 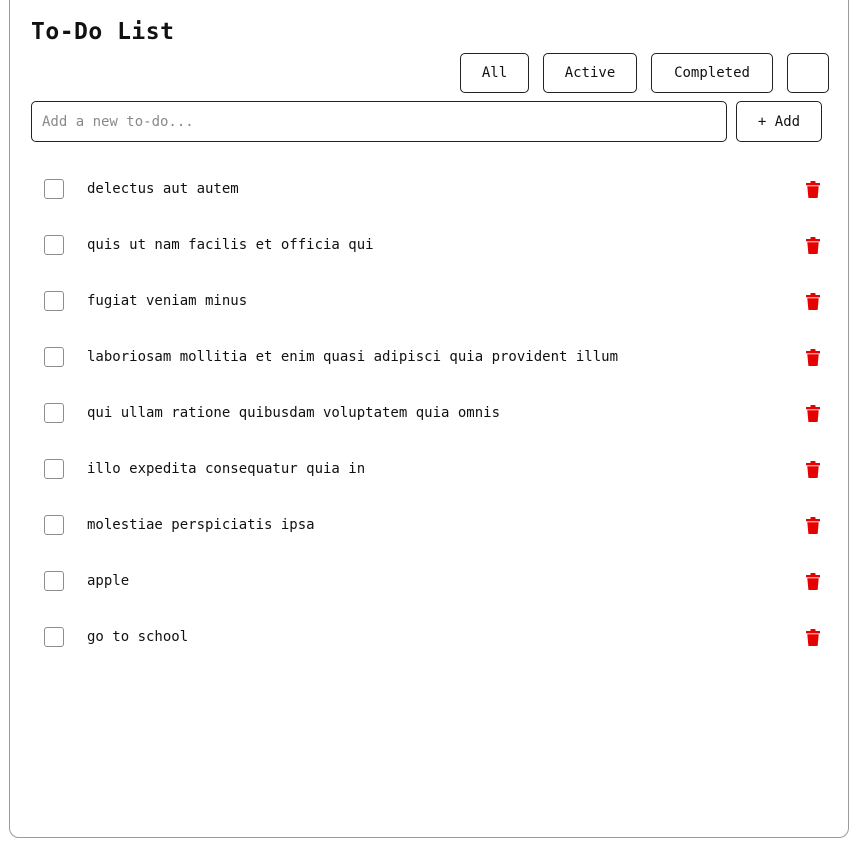 I want to click on filter-completed-button: Completed, so click(x=712, y=73).